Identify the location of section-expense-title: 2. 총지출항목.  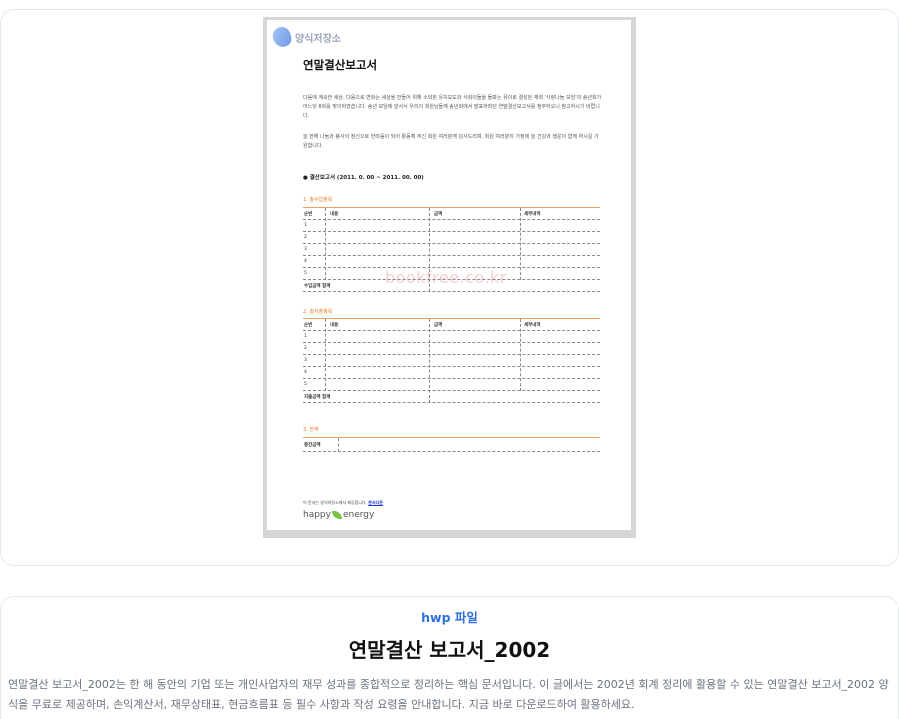
(318, 312).